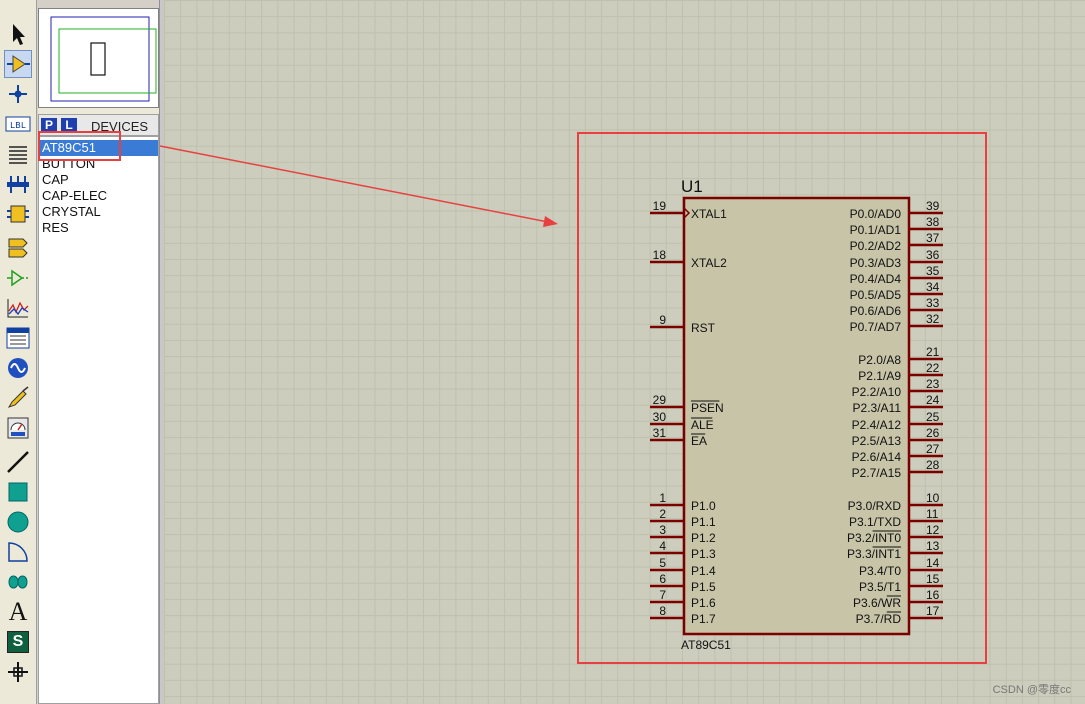 The image size is (1085, 704). What do you see at coordinates (49, 125) in the screenshot?
I see `pick-devices-button: P` at bounding box center [49, 125].